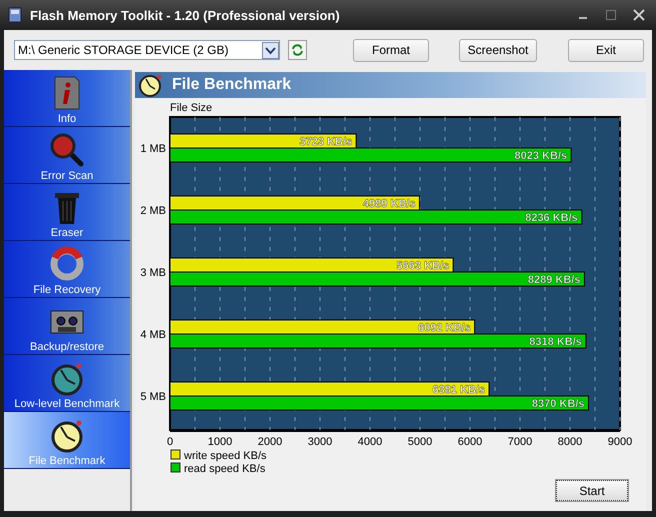 The width and height of the screenshot is (656, 517). Describe the element at coordinates (389, 204) in the screenshot. I see `value-label: 4989 KB/s` at that location.